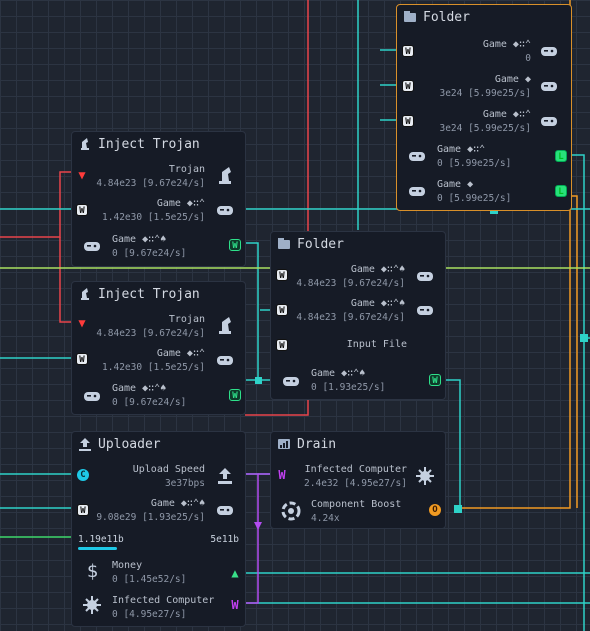 Image resolution: width=590 pixels, height=631 pixels. Describe the element at coordinates (168, 469) in the screenshot. I see `row-label: Upload Speed` at that location.